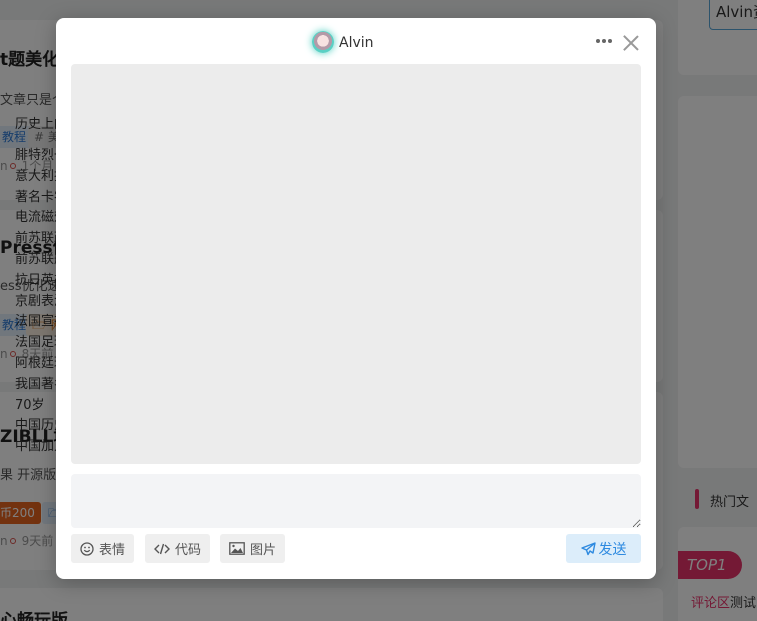 Image resolution: width=757 pixels, height=621 pixels. I want to click on send-button-label: 发送, so click(612, 549).